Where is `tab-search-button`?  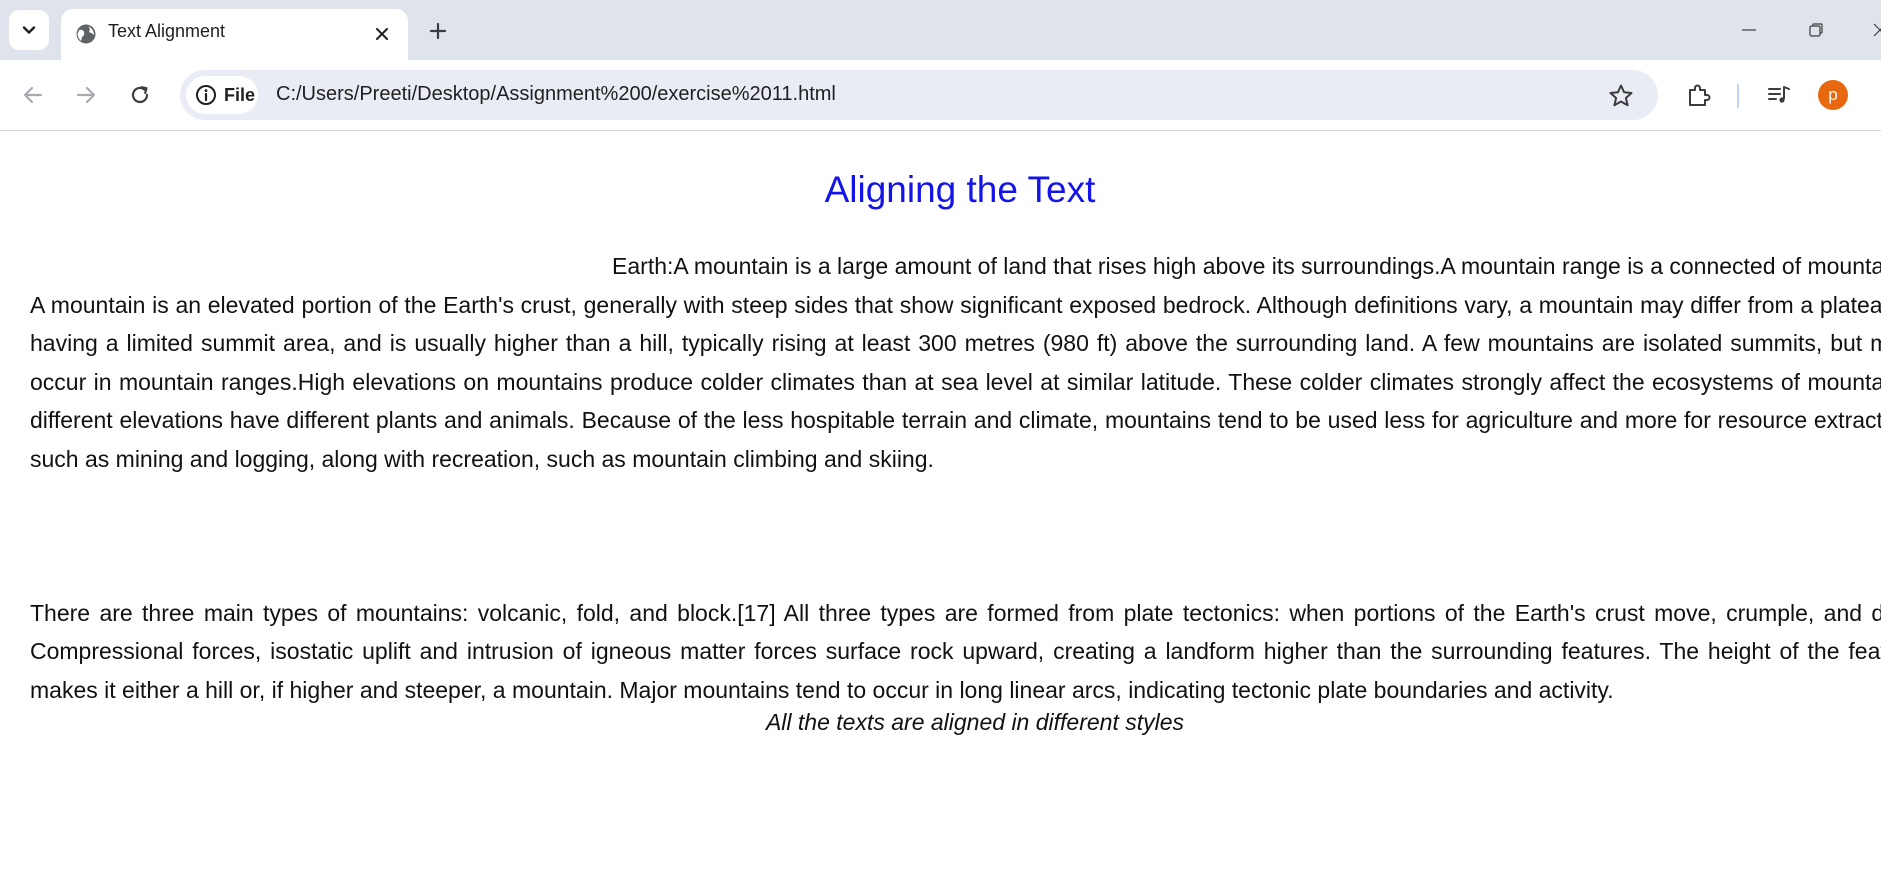 tab-search-button is located at coordinates (29, 30).